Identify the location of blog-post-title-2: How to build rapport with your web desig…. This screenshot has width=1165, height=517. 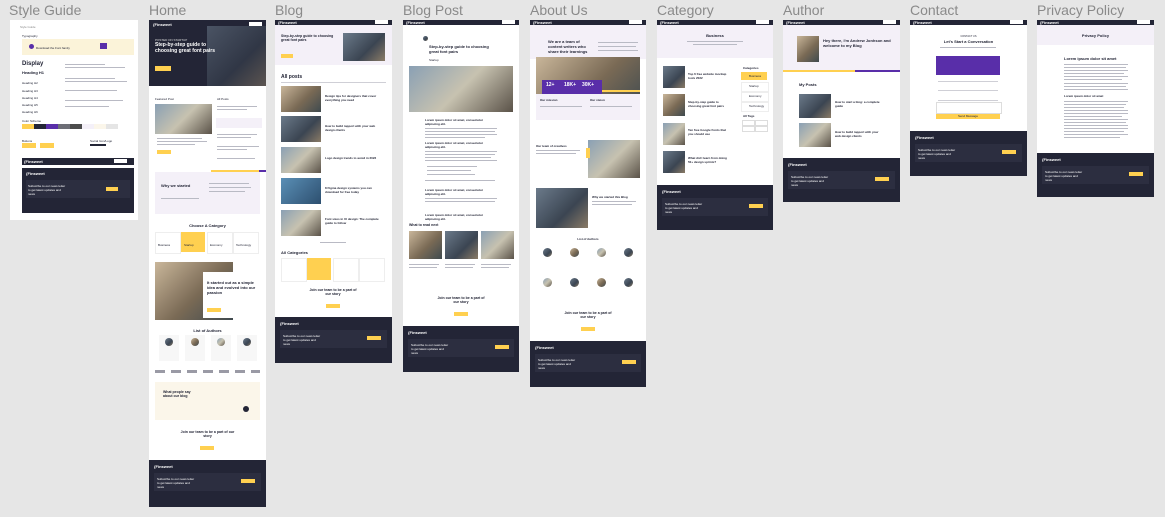
(353, 128).